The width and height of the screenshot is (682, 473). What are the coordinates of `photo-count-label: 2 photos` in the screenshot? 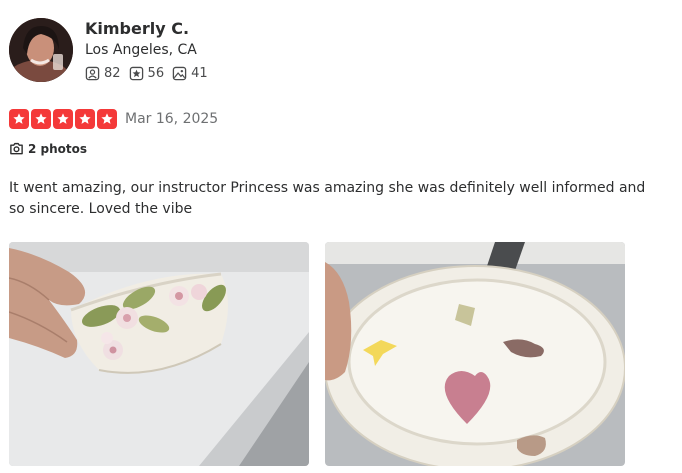 It's located at (57, 149).